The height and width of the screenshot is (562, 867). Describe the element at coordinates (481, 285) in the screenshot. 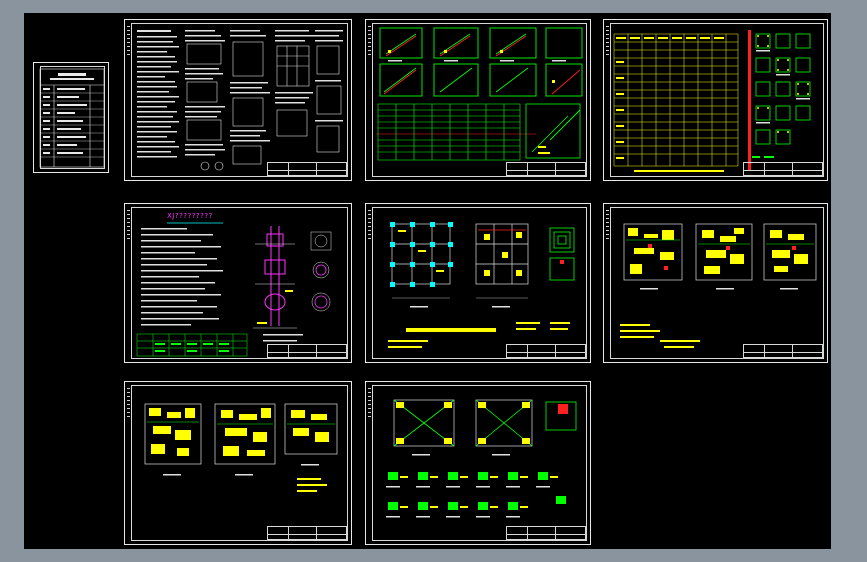

I see `foundation-plan-drawing` at that location.